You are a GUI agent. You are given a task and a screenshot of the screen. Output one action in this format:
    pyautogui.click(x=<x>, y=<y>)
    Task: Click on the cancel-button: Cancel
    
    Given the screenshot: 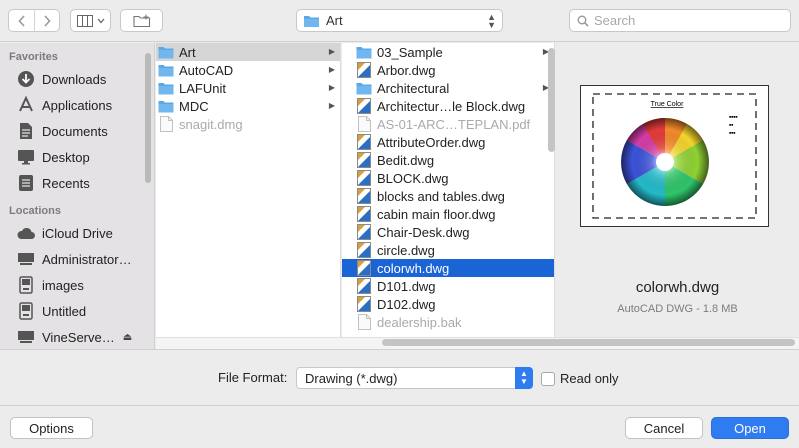 What is the action you would take?
    pyautogui.click(x=664, y=428)
    